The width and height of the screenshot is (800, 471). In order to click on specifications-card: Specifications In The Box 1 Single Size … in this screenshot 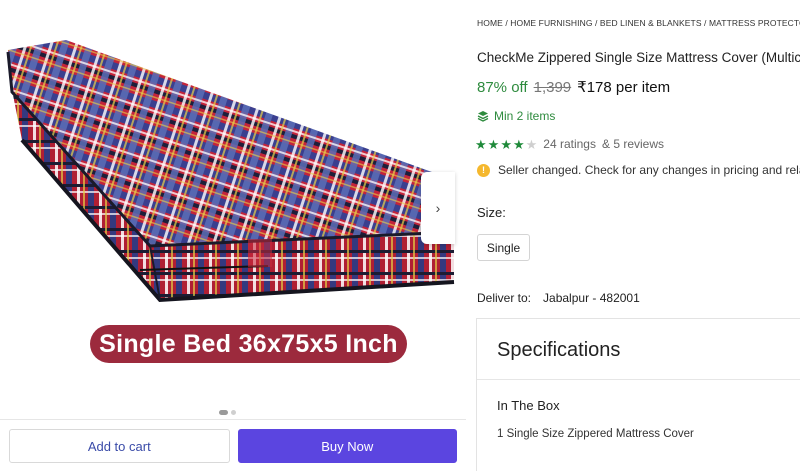, I will do `click(638, 394)`.